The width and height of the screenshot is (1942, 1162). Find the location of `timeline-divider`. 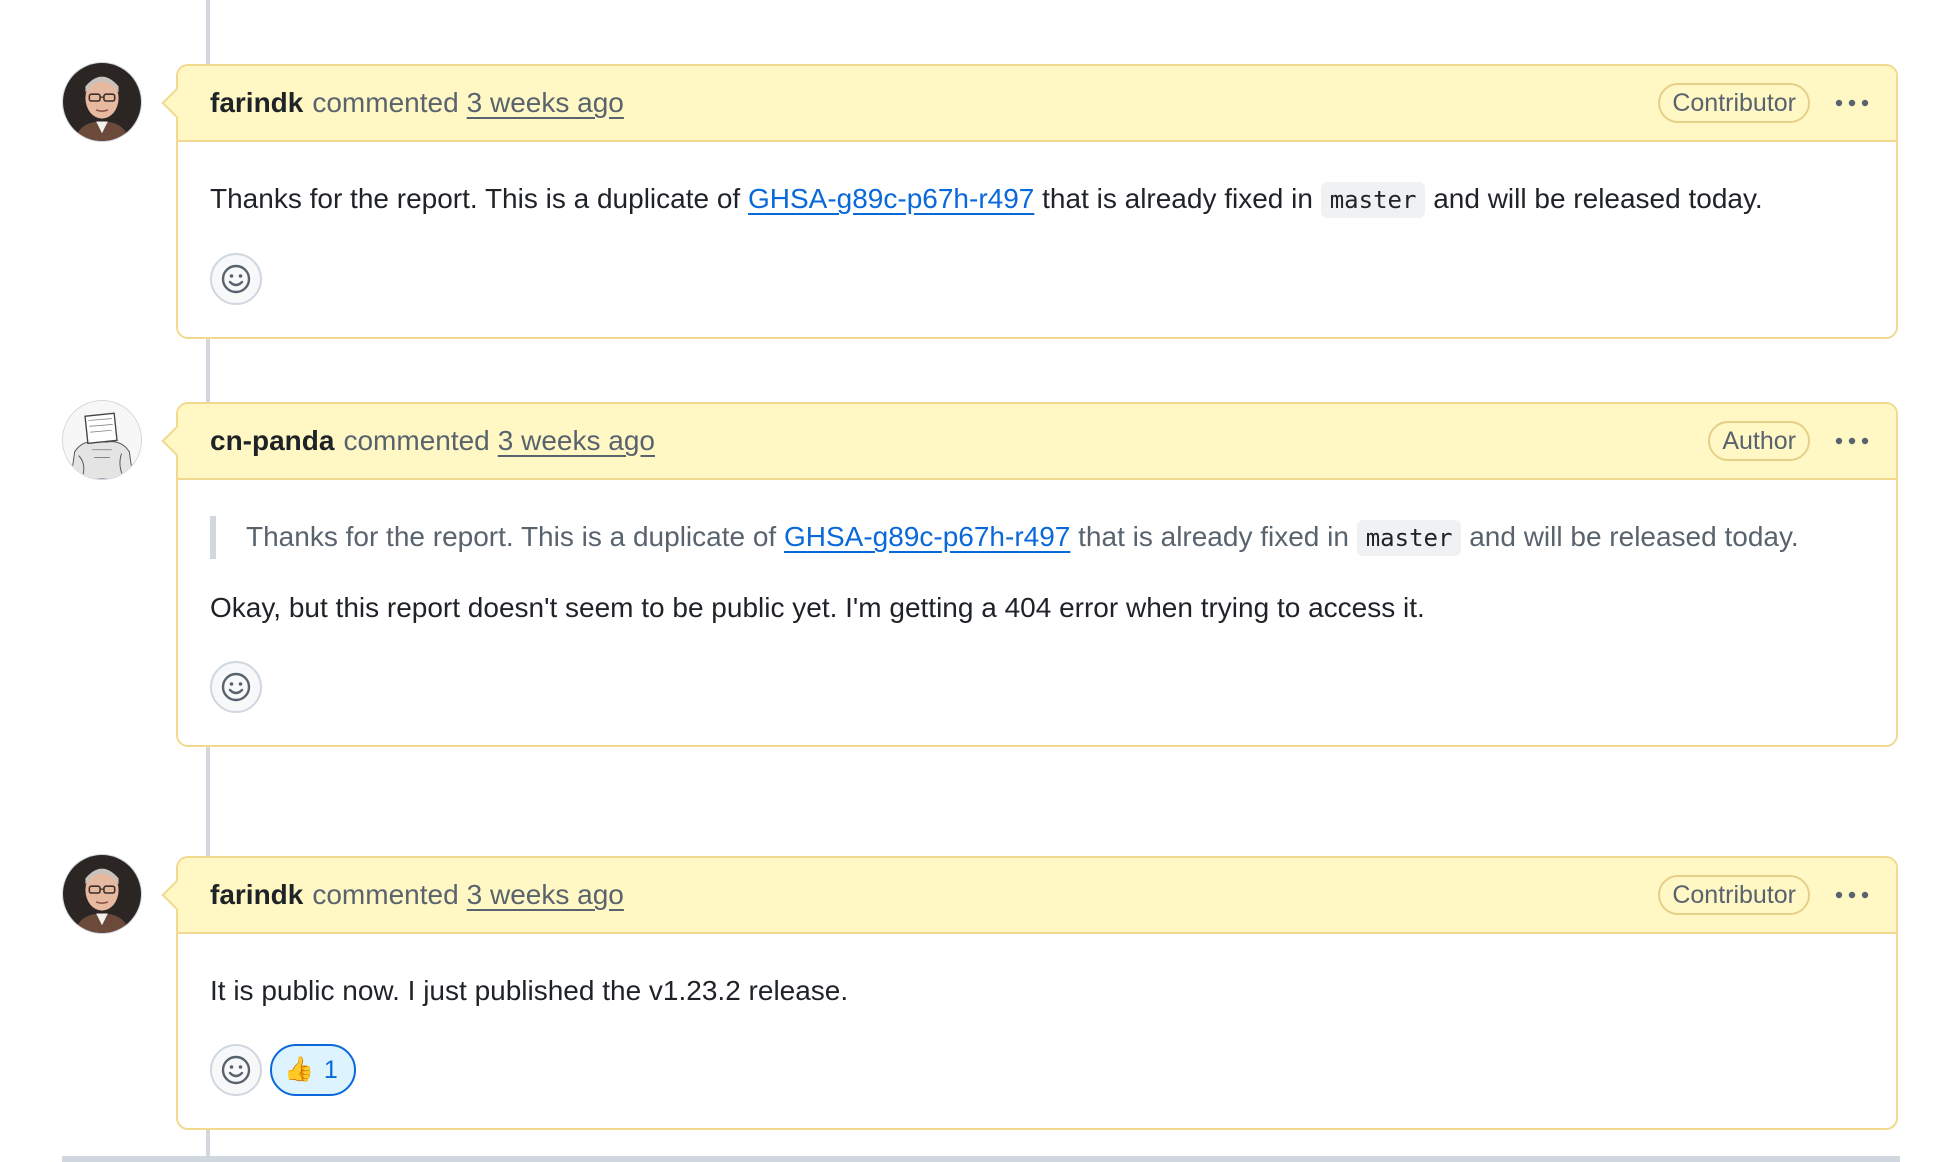

timeline-divider is located at coordinates (981, 1159).